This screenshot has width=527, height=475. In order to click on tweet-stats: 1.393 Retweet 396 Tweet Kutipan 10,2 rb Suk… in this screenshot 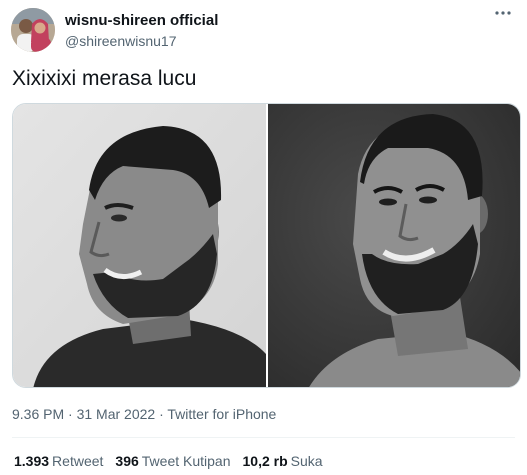, I will do `click(168, 461)`.